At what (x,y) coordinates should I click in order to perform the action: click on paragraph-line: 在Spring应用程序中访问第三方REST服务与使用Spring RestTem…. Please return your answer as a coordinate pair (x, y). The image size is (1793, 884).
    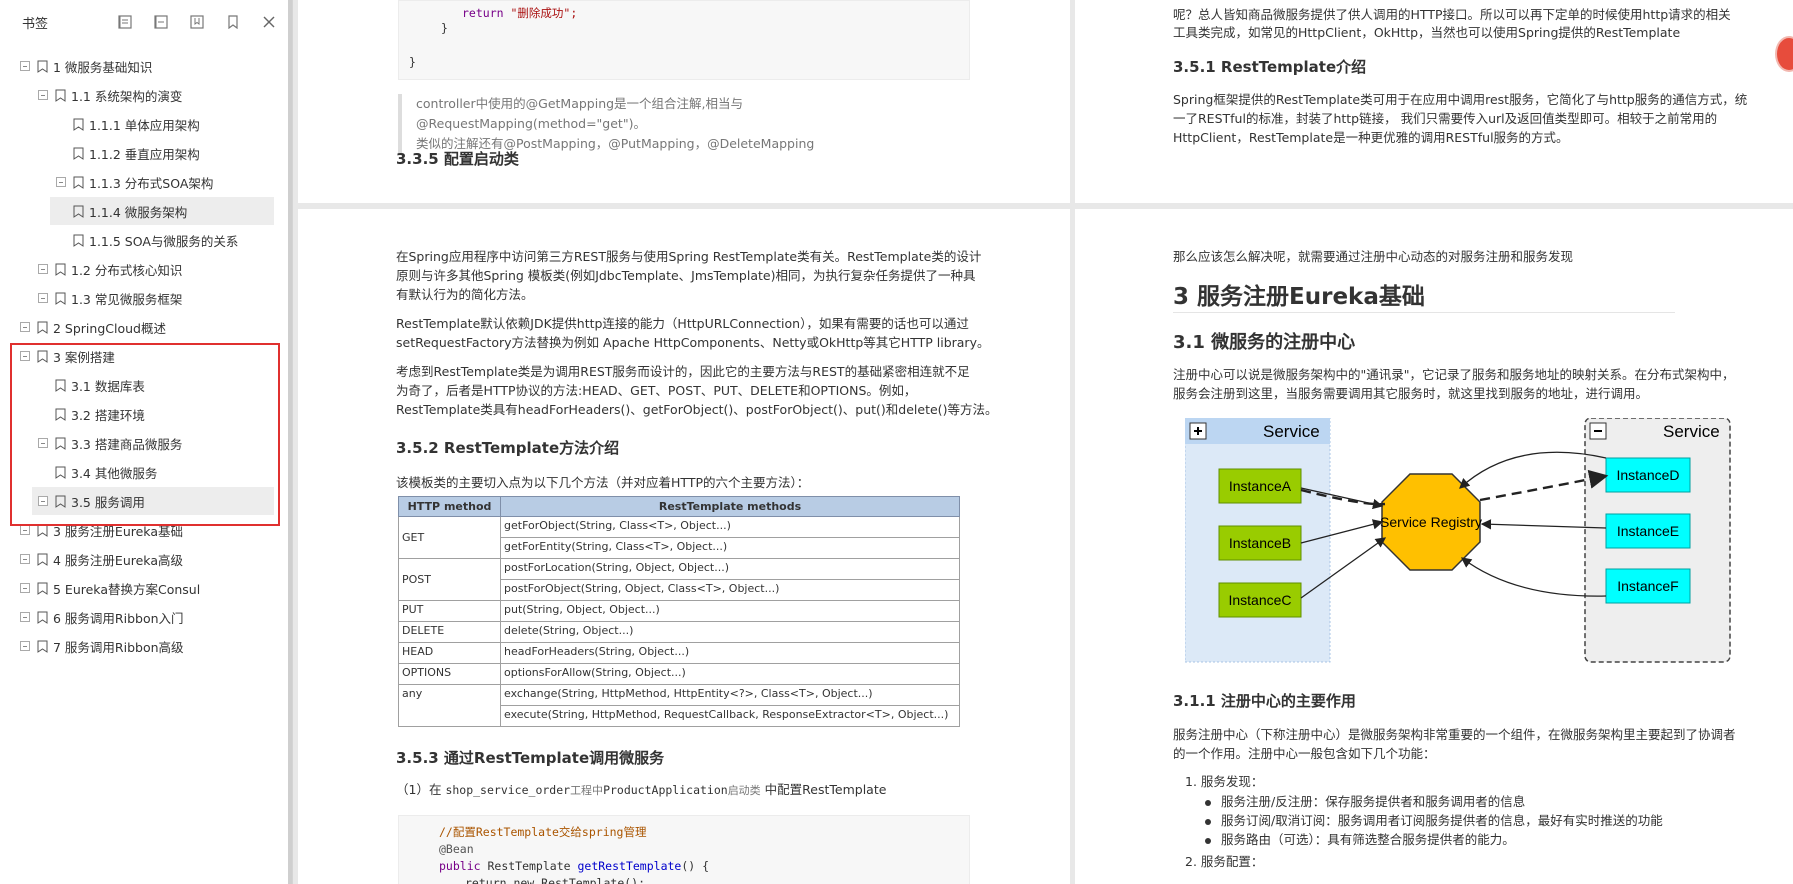
    Looking at the image, I should click on (689, 256).